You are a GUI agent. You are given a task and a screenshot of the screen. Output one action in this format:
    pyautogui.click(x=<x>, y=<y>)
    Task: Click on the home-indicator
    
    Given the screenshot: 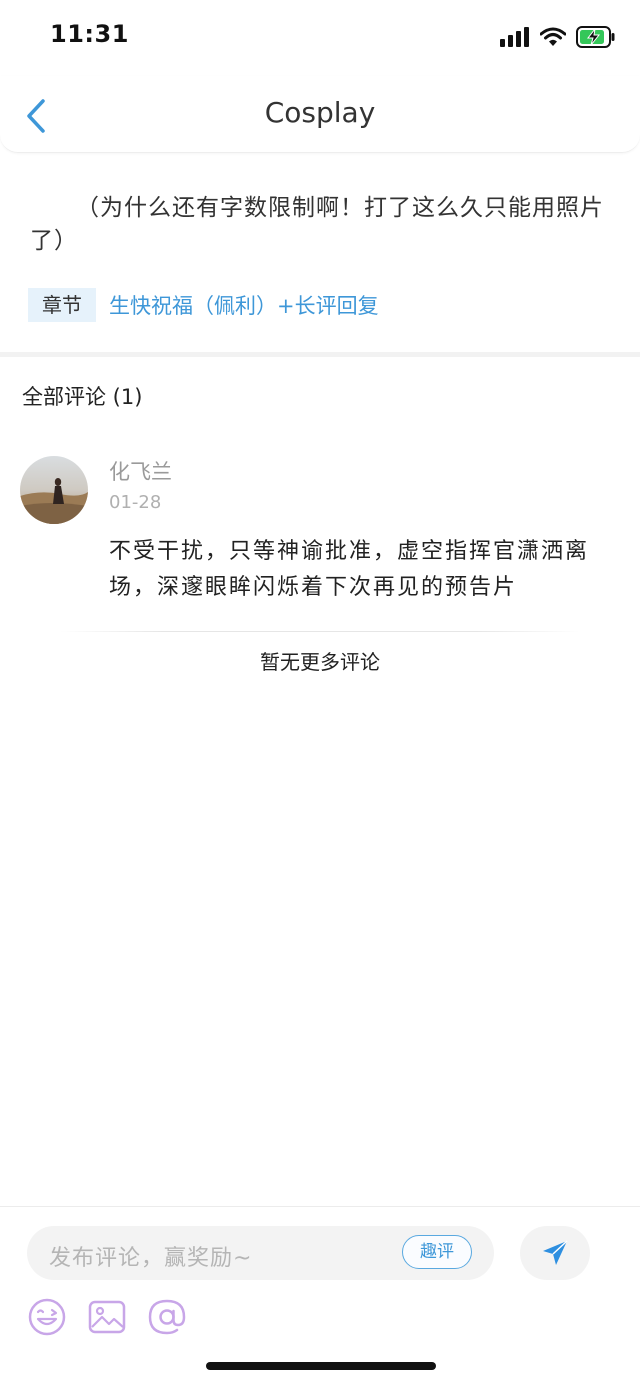 What is the action you would take?
    pyautogui.click(x=321, y=1366)
    